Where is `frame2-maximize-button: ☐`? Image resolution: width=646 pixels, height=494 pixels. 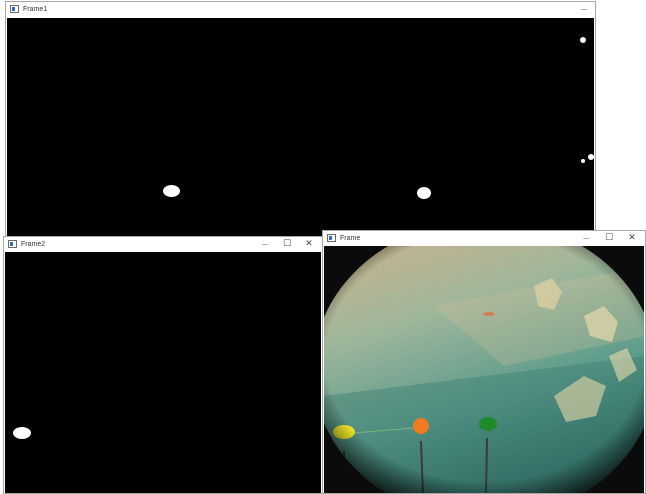
frame2-maximize-button: ☐ is located at coordinates (287, 245).